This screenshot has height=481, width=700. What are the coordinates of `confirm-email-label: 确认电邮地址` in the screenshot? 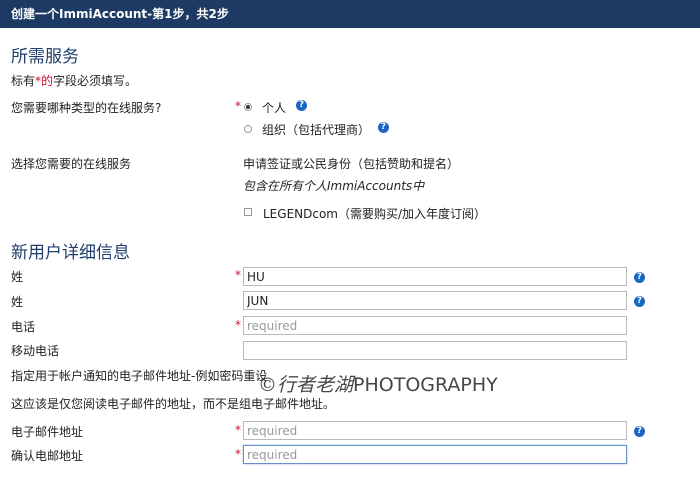 It's located at (47, 456).